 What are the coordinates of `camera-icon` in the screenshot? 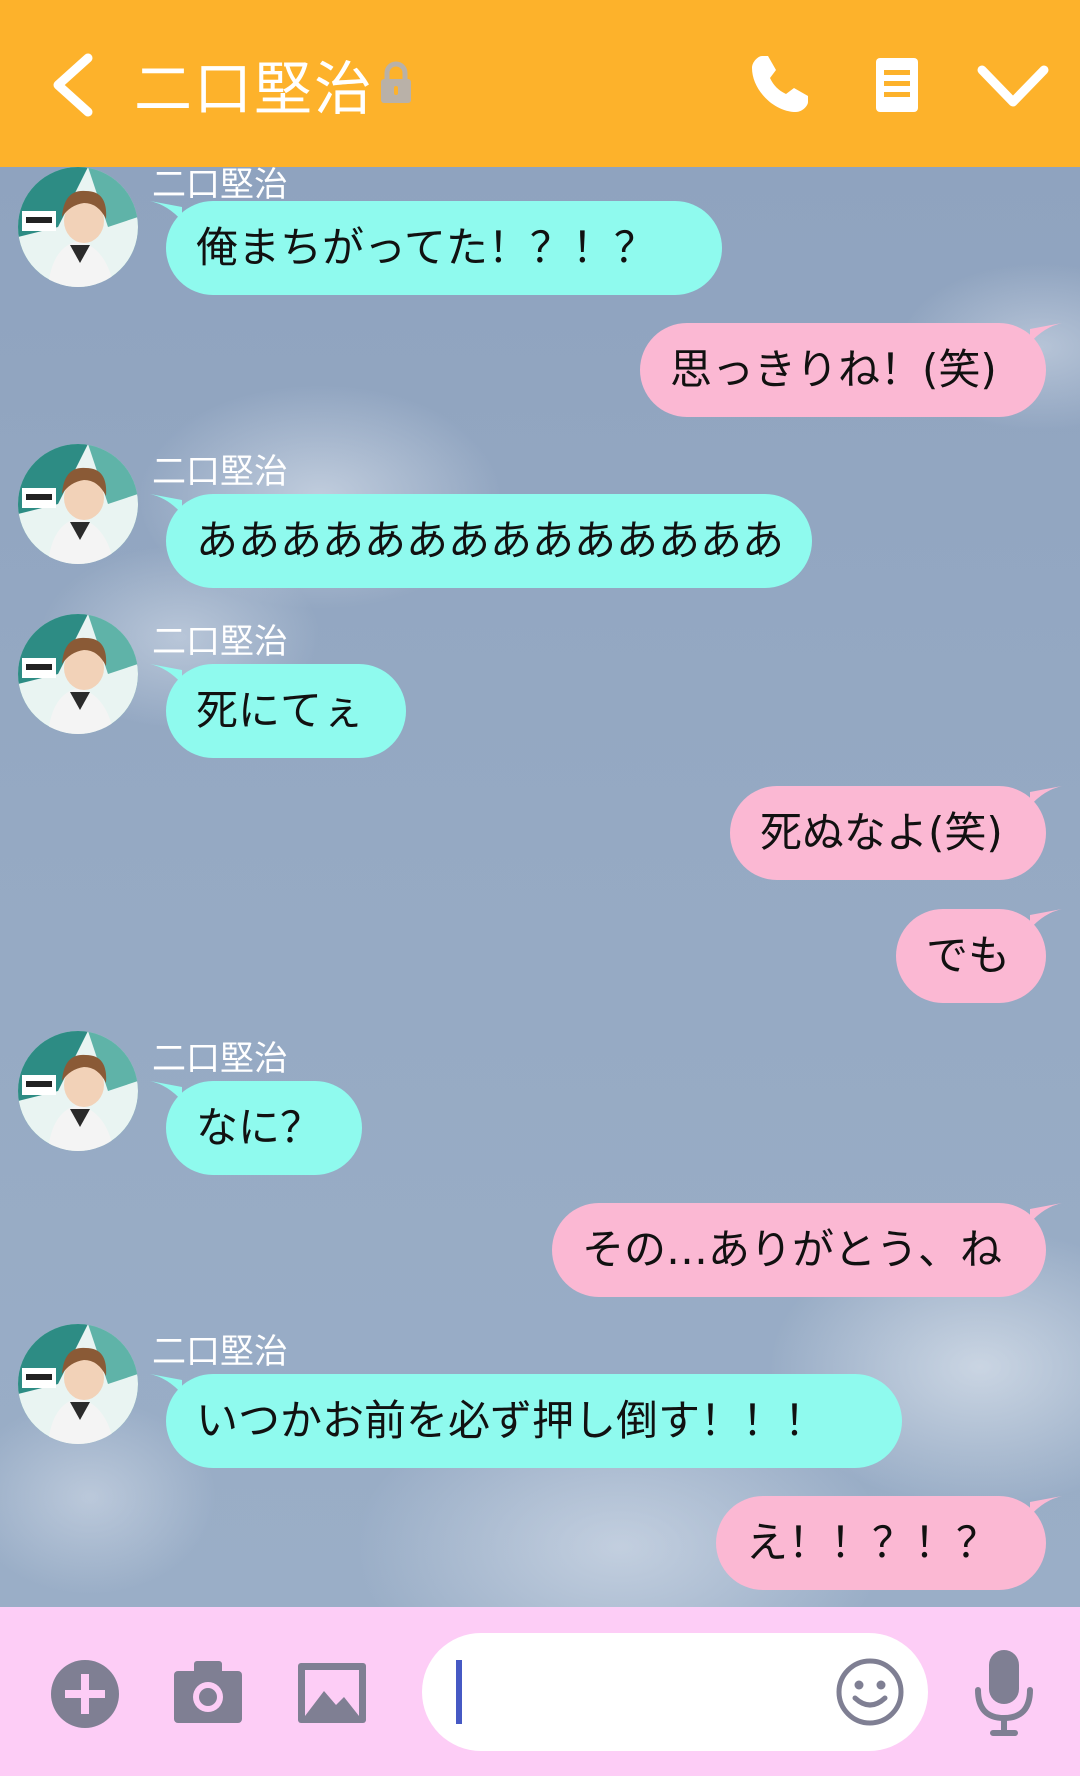 It's located at (208, 1692).